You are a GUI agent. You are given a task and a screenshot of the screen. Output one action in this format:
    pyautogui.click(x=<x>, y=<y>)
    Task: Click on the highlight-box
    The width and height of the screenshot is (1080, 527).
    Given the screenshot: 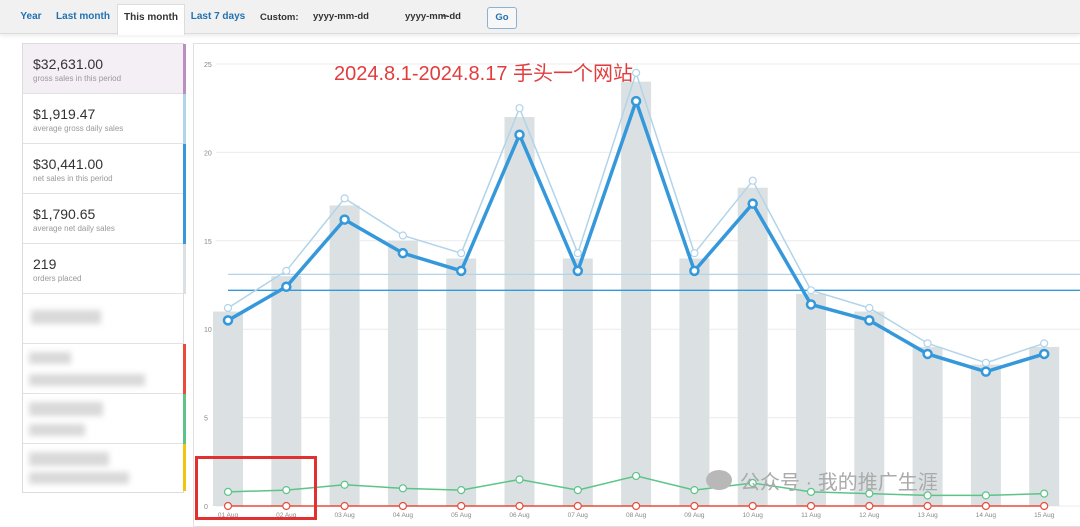 What is the action you would take?
    pyautogui.click(x=256, y=488)
    